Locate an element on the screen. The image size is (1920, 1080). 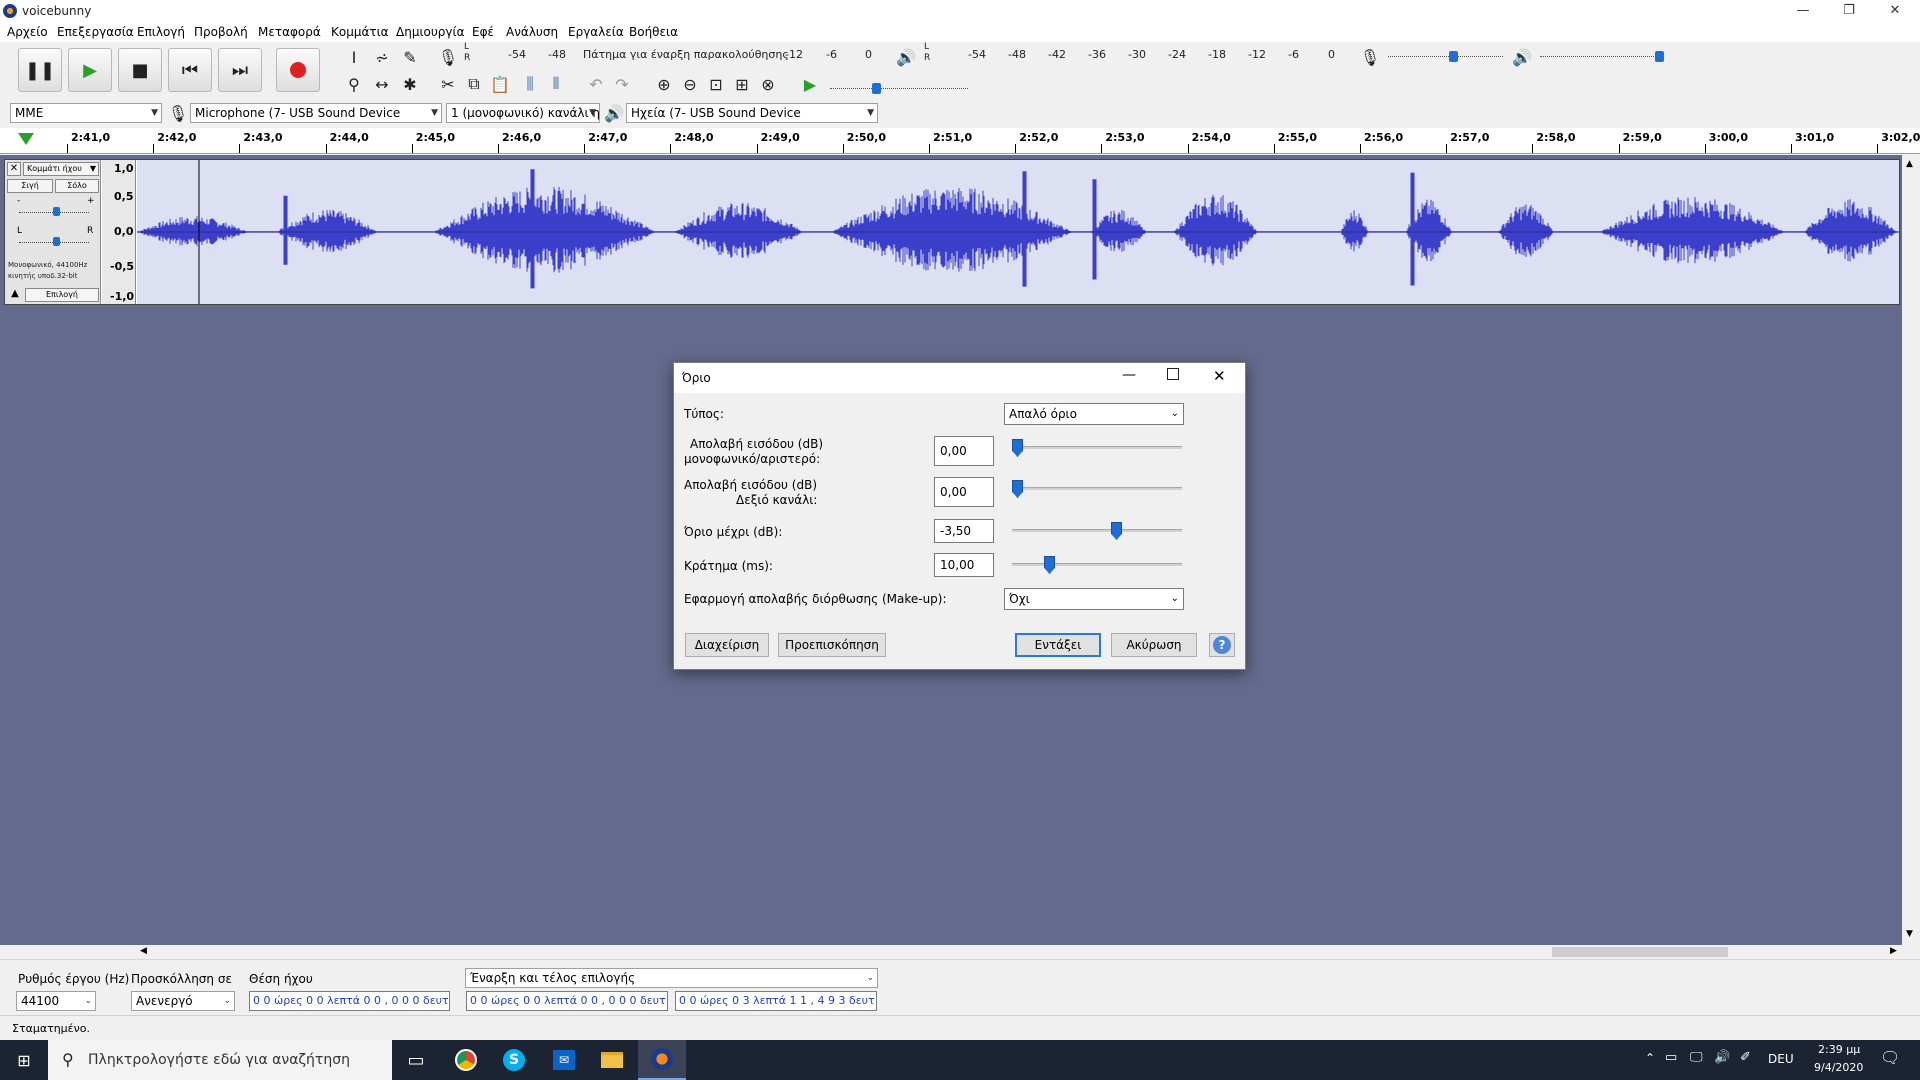
draw-tool-button: ✎ is located at coordinates (410, 57).